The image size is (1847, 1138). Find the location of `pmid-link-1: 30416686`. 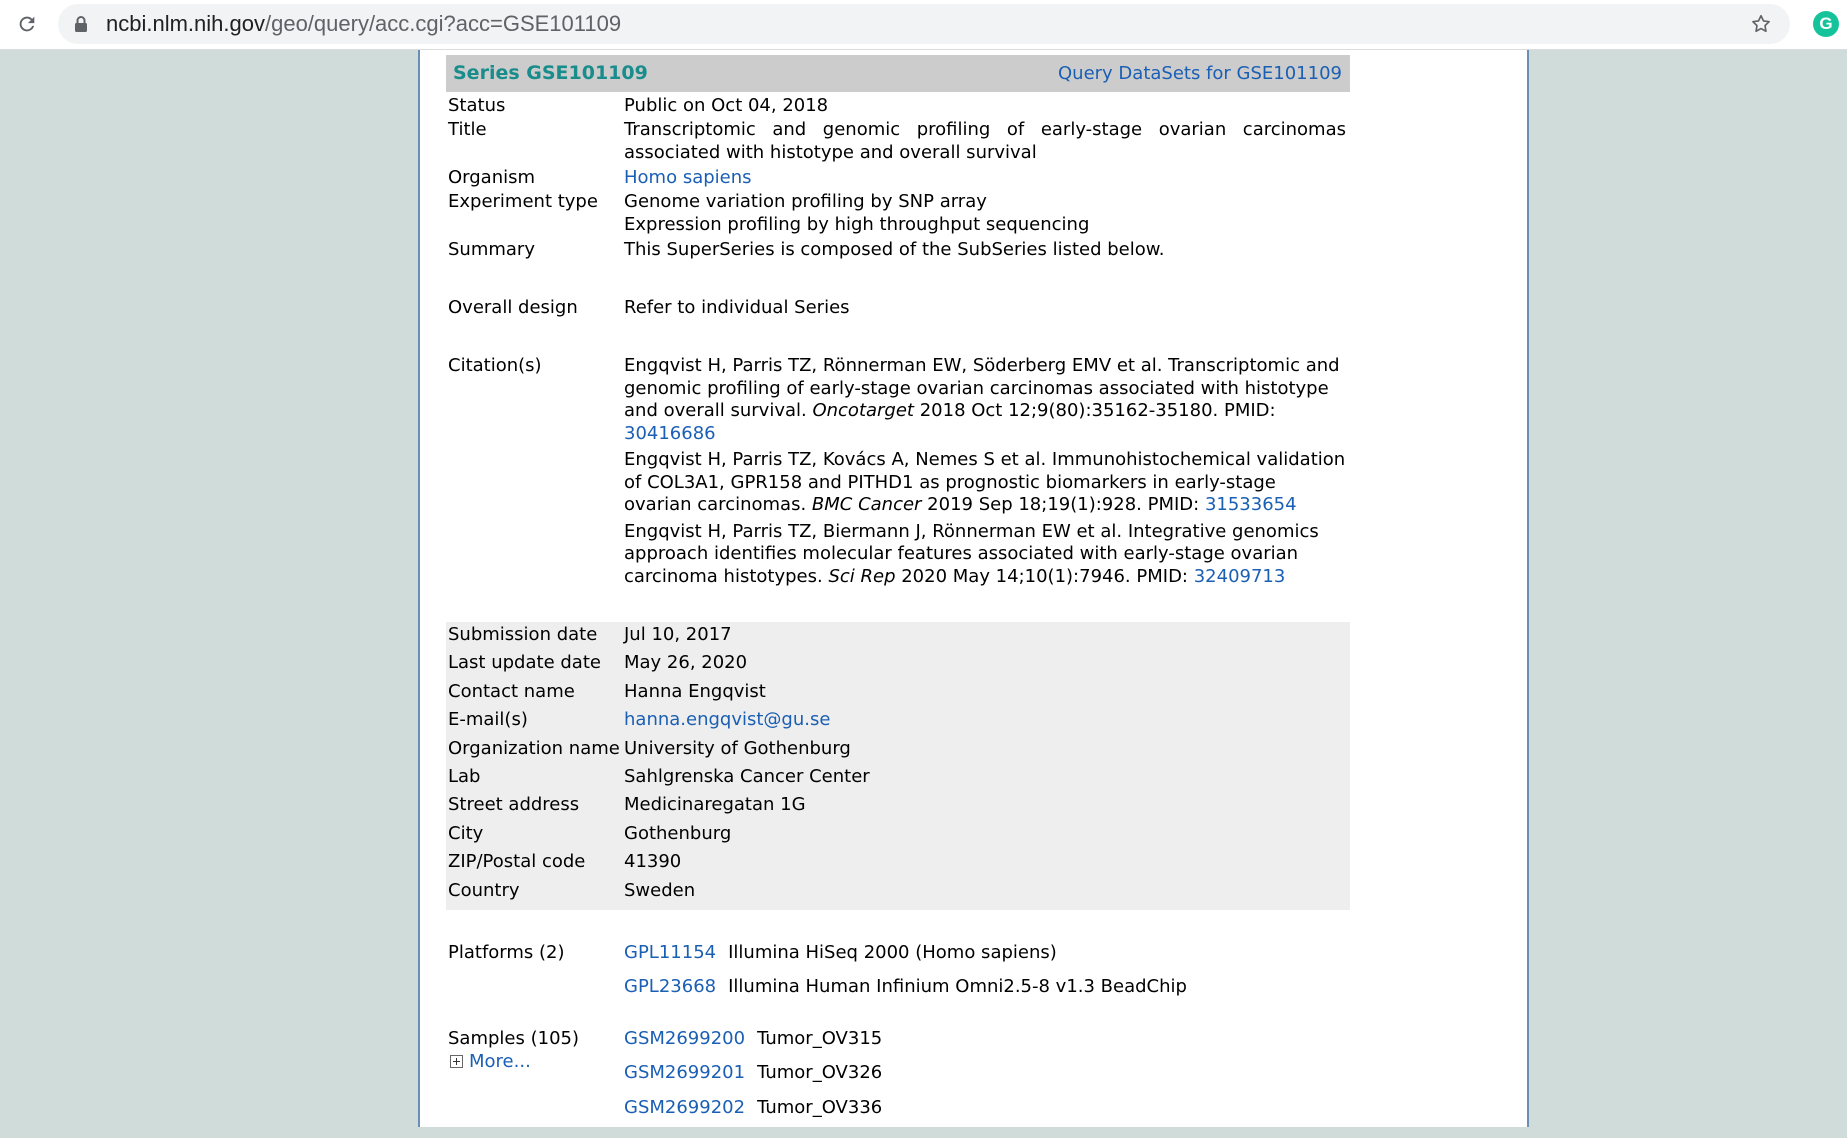

pmid-link-1: 30416686 is located at coordinates (670, 433).